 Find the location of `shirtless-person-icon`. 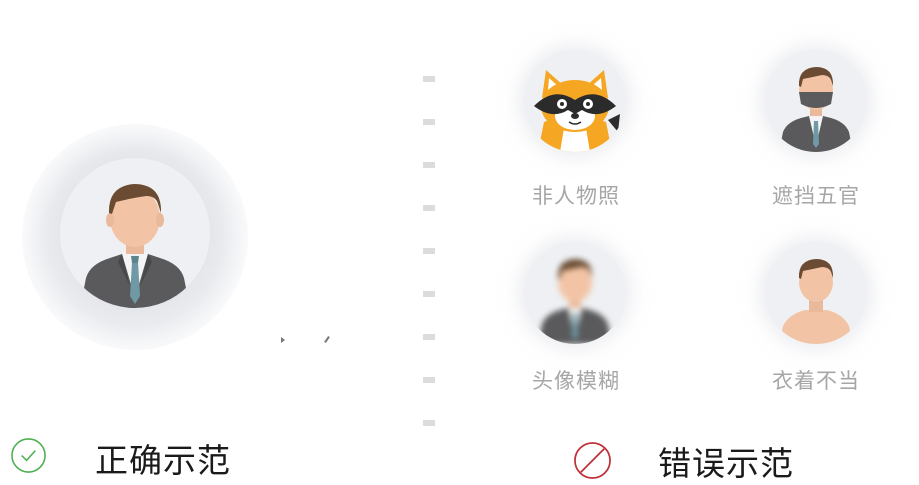

shirtless-person-icon is located at coordinates (816, 293).